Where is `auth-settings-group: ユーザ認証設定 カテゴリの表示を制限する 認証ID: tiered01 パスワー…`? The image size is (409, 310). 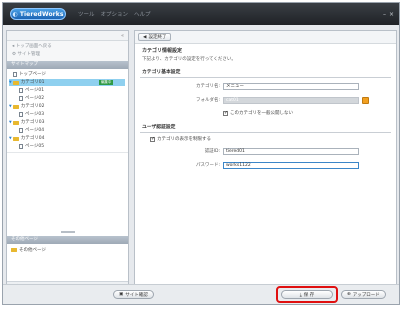 auth-settings-group: ユーザ認証設定 カテゴリの表示を制限する 認証ID: tiered01 パスワー… is located at coordinates (265, 147).